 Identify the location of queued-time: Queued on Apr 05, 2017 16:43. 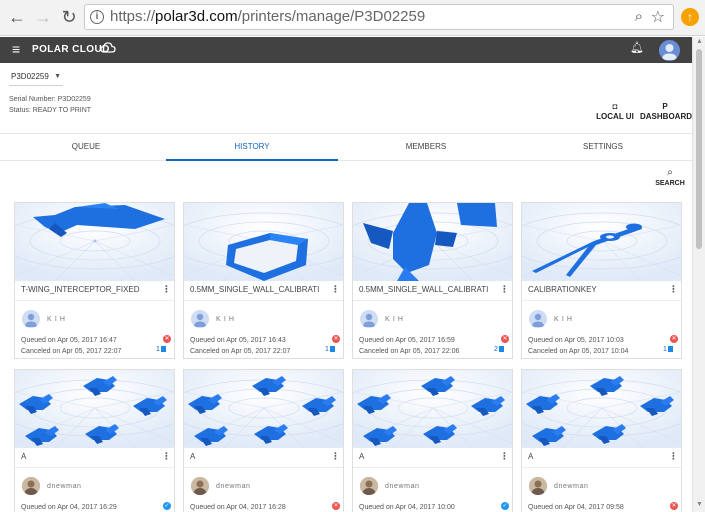
(238, 340).